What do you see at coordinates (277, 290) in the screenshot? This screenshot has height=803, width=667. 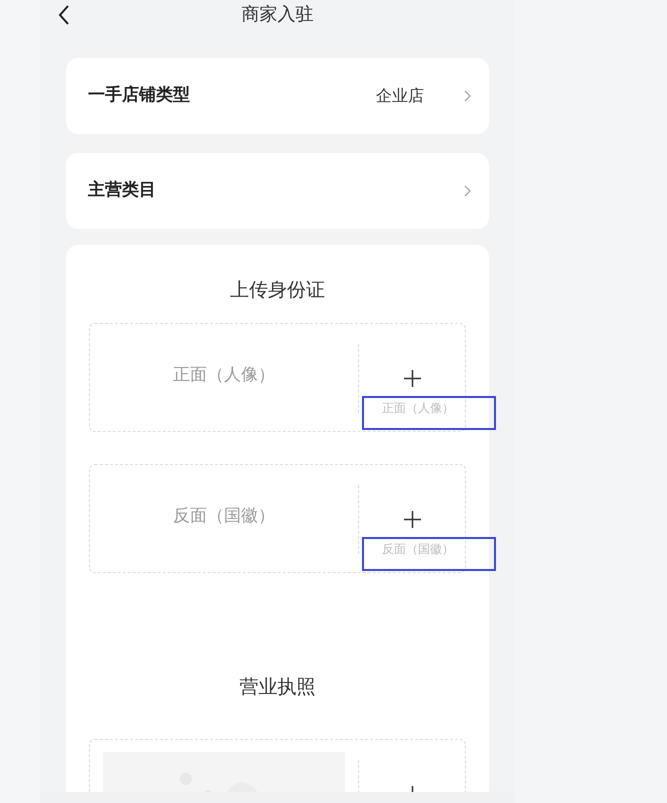 I see `section-title: 上传身份证` at bounding box center [277, 290].